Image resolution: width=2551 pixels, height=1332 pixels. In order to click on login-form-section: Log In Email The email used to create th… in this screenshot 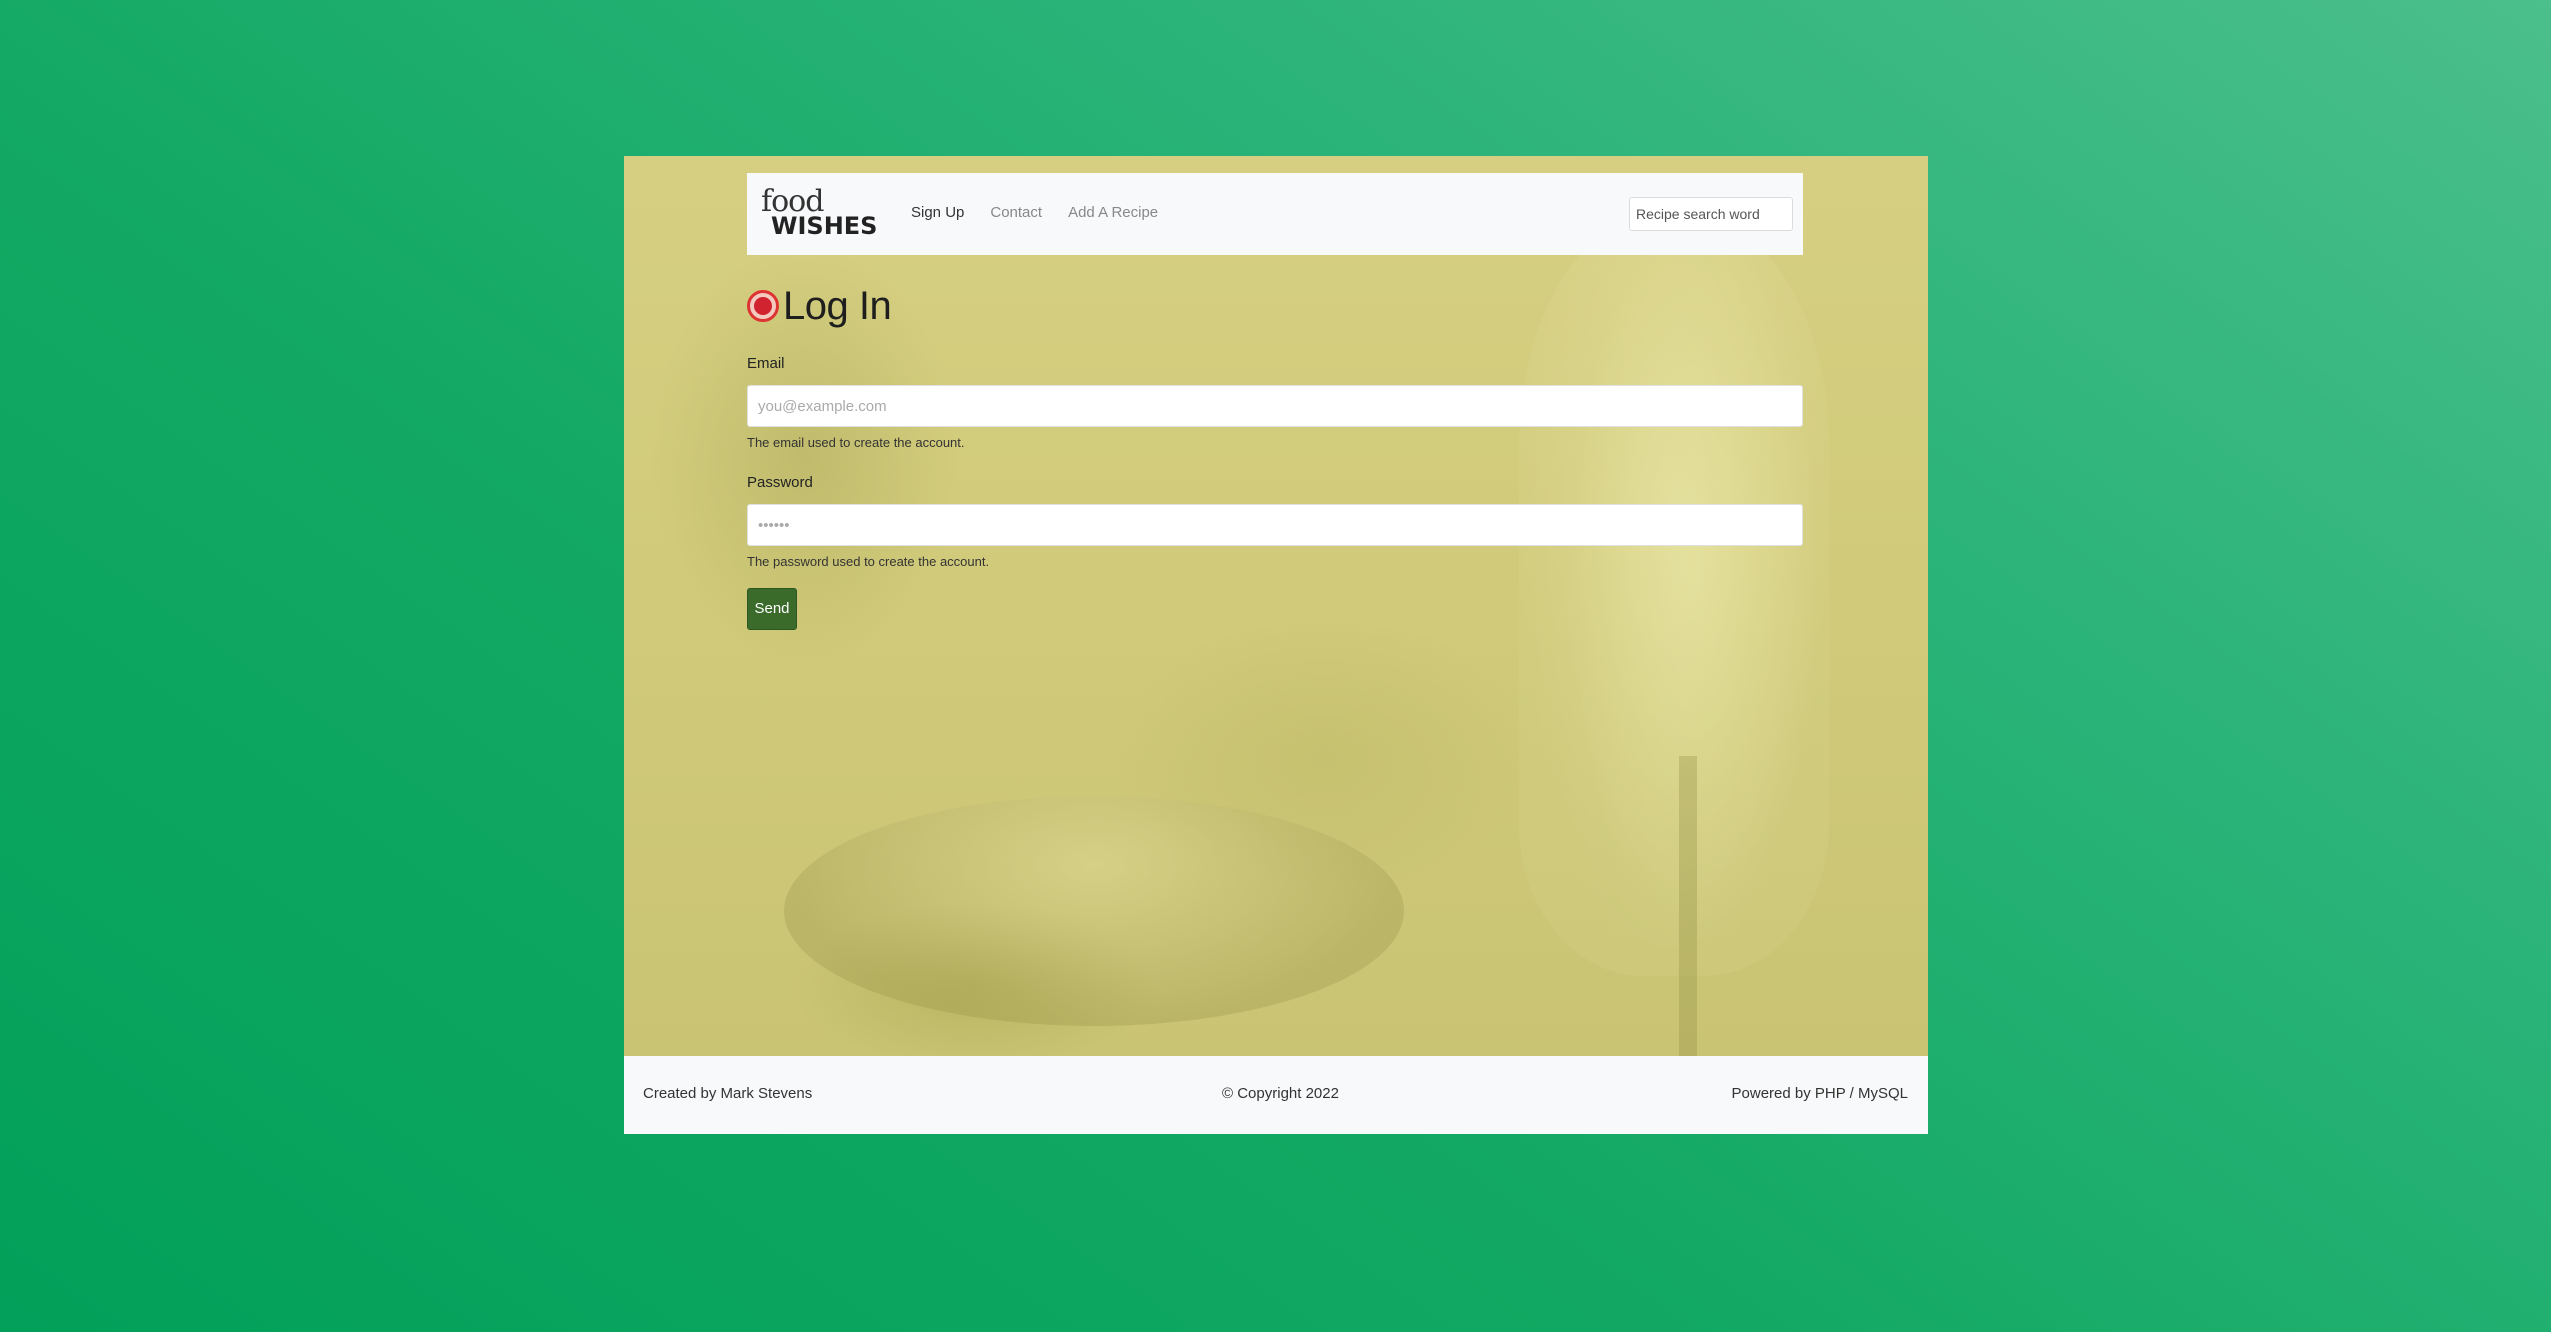, I will do `click(1275, 453)`.